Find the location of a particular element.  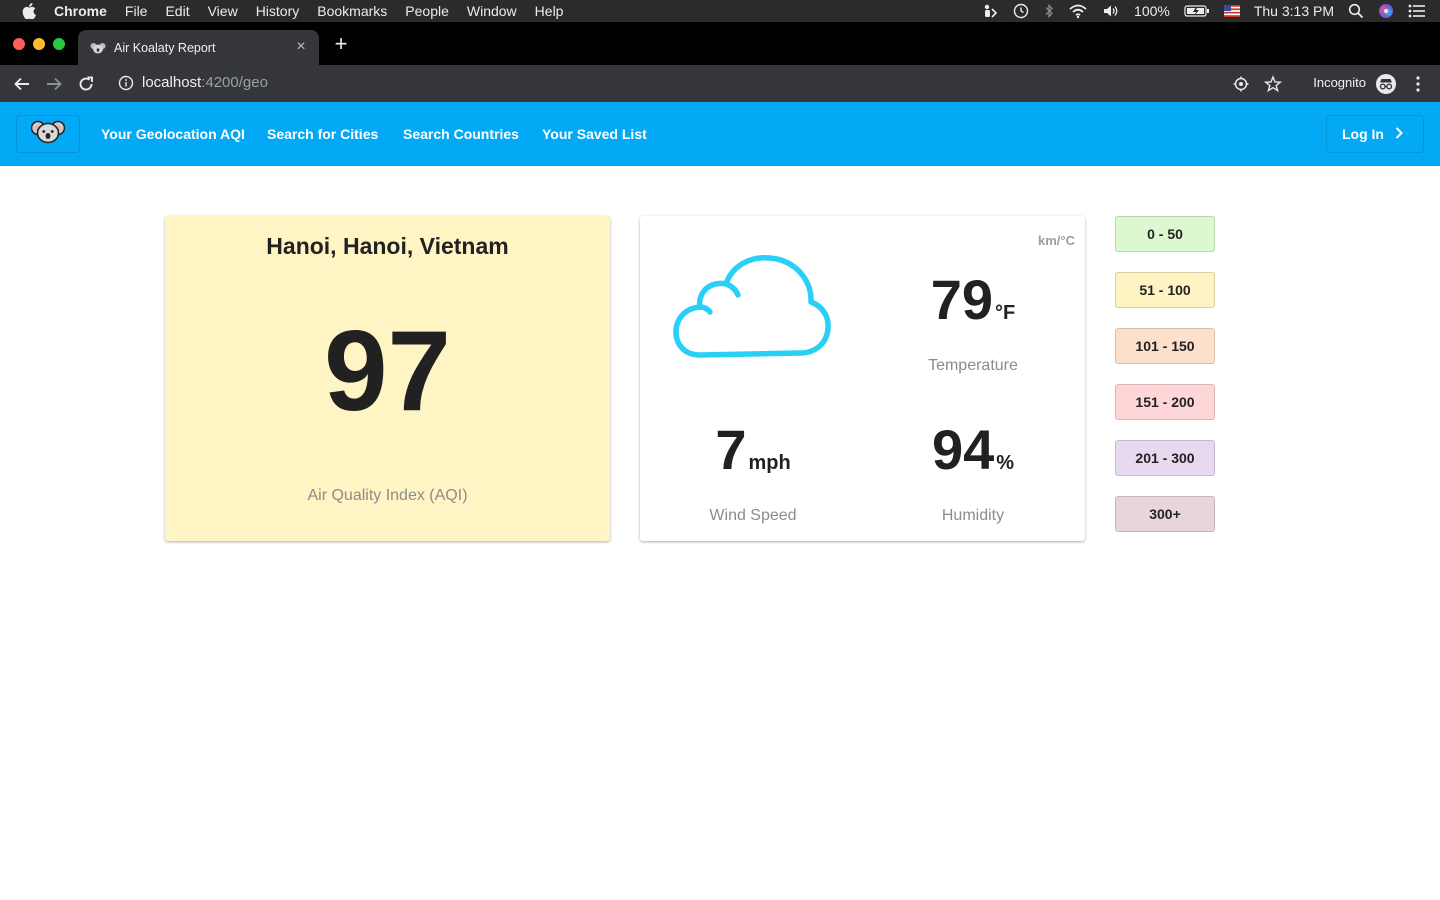

login-label: Log In is located at coordinates (1363, 134).